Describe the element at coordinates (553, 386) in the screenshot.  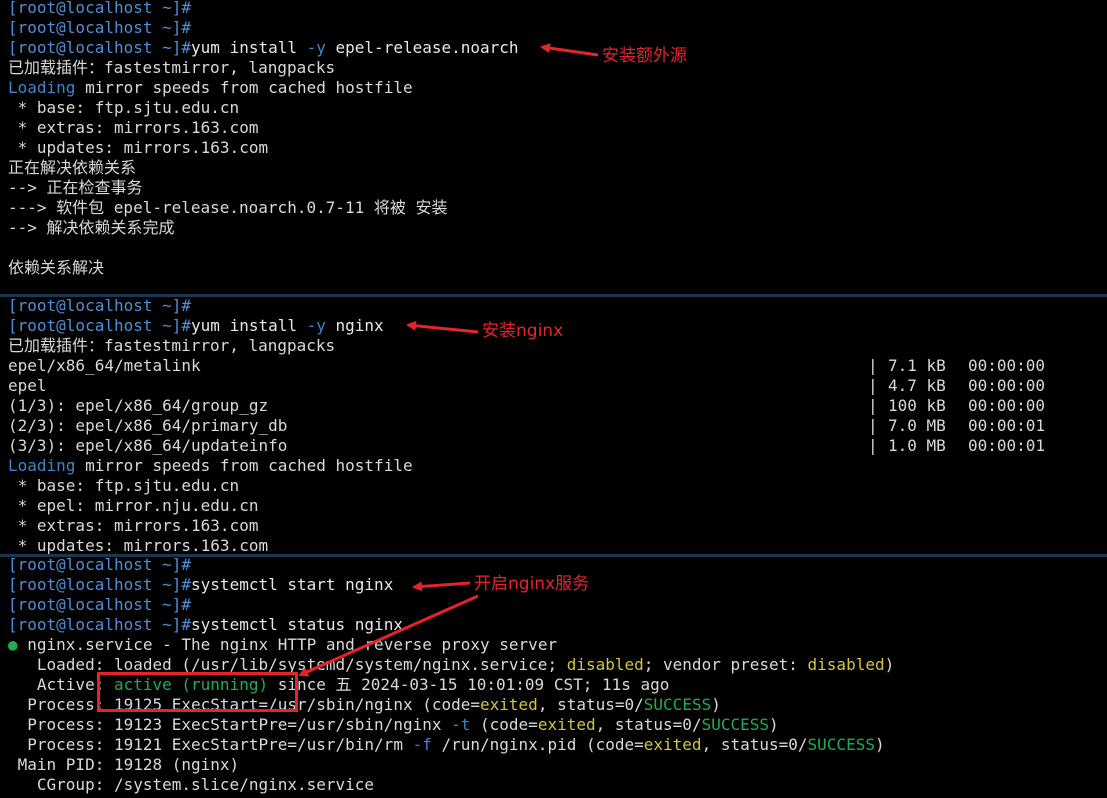
I see `download-row: epel | 4.7 kB 00:00:00` at that location.